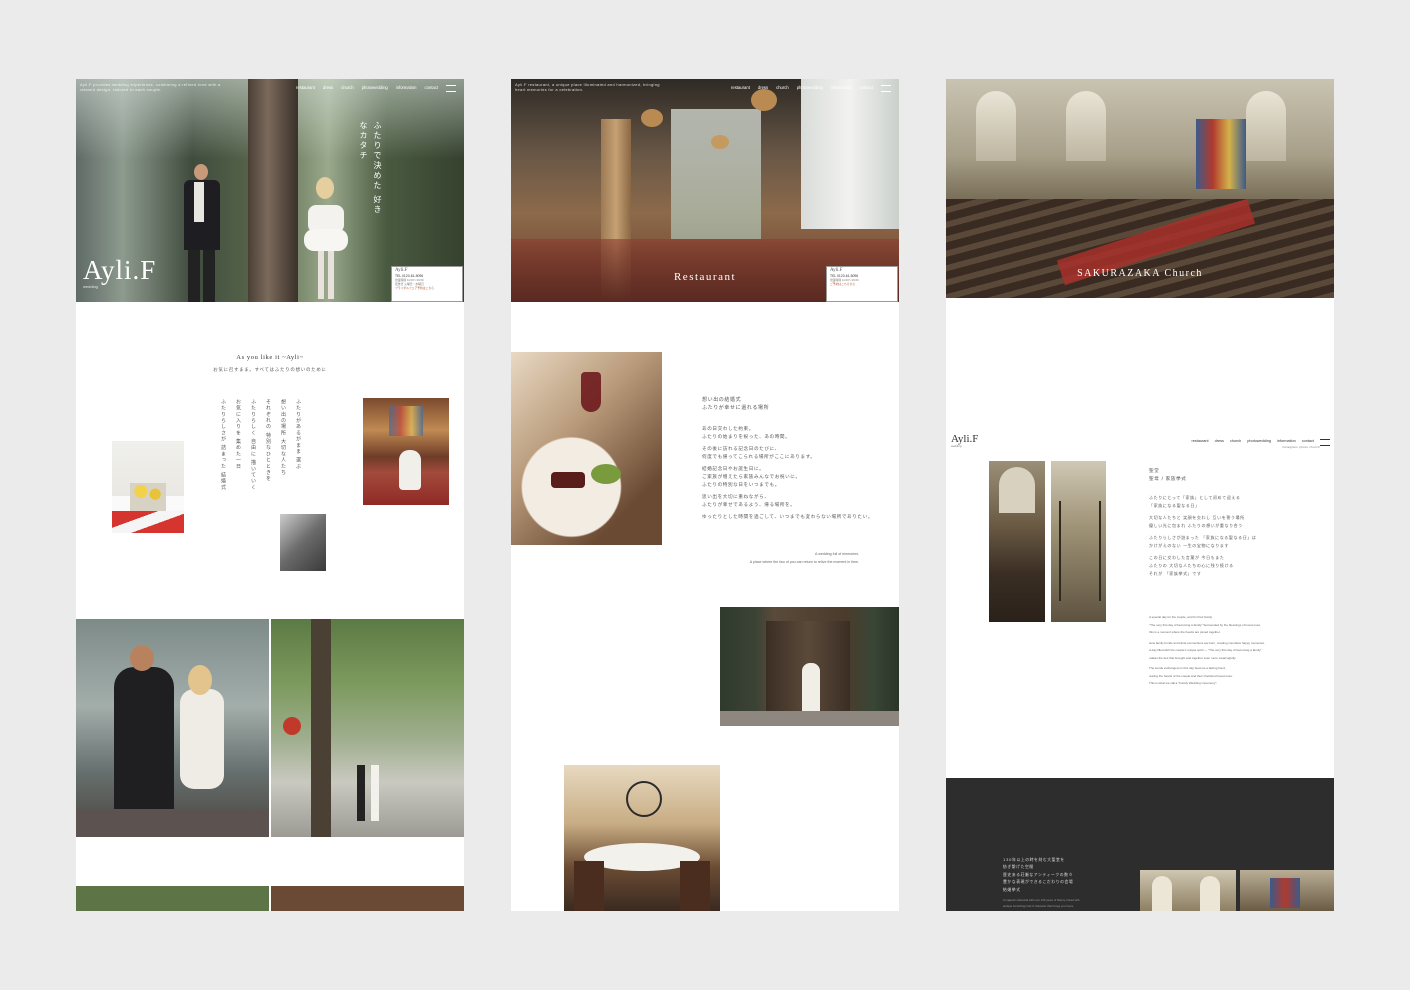  What do you see at coordinates (1078, 541) in the screenshot?
I see `photo-chandelier` at bounding box center [1078, 541].